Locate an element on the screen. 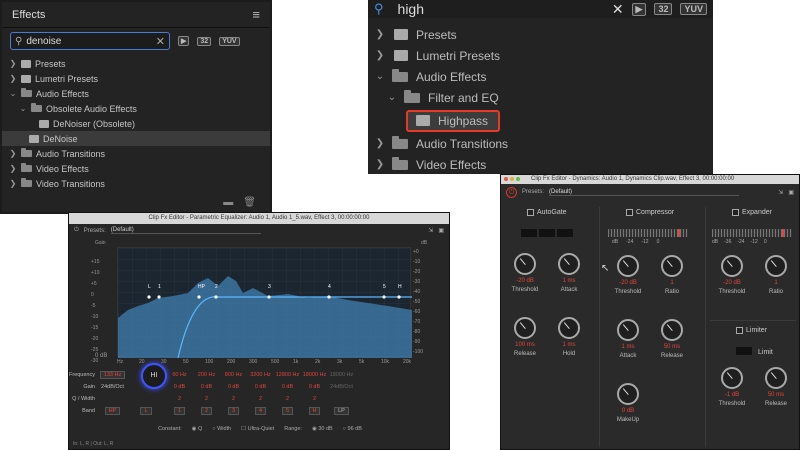 The image size is (800, 450). band-toggle-4: 4 is located at coordinates (260, 411).